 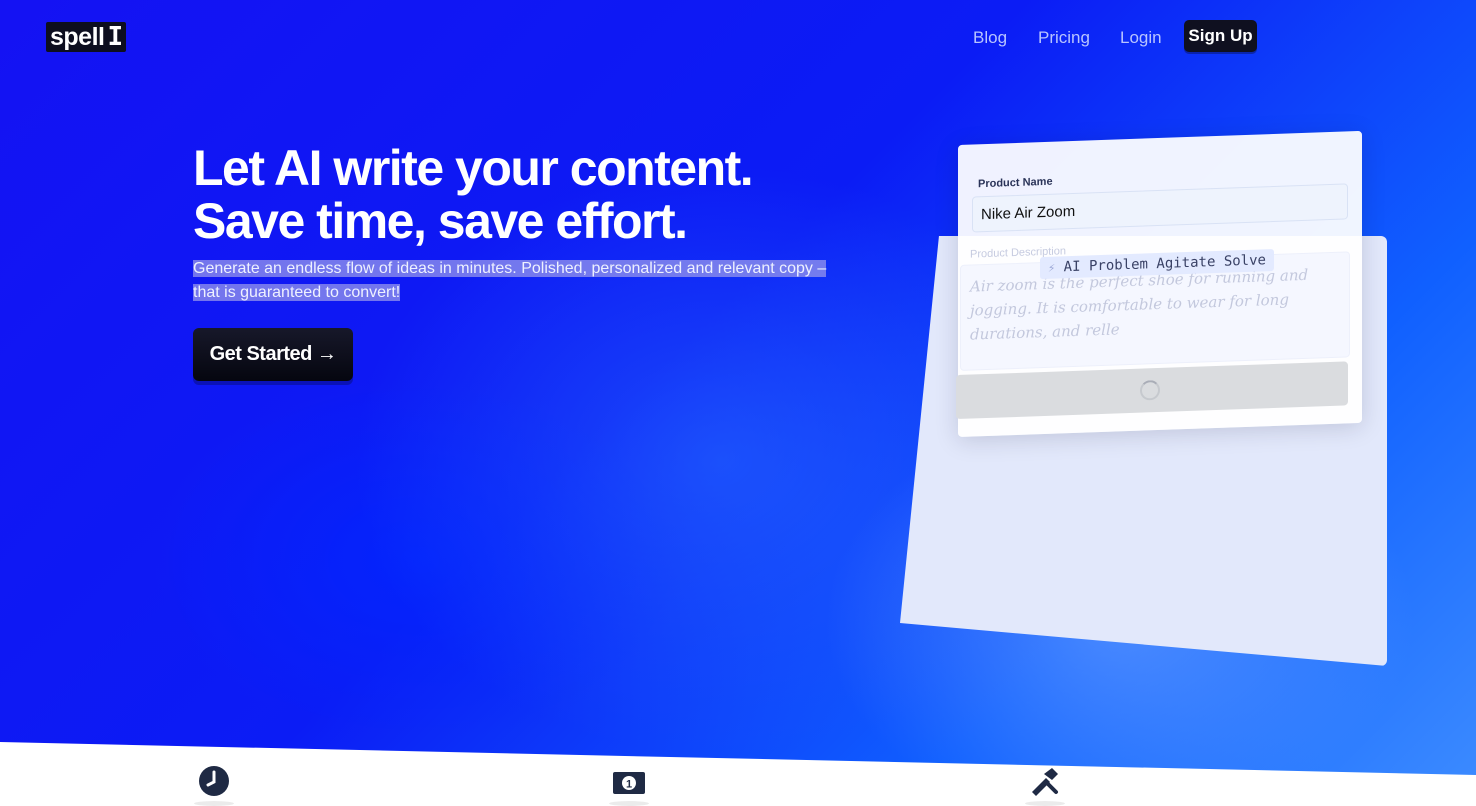 I want to click on logo-text: spell, so click(x=77, y=37).